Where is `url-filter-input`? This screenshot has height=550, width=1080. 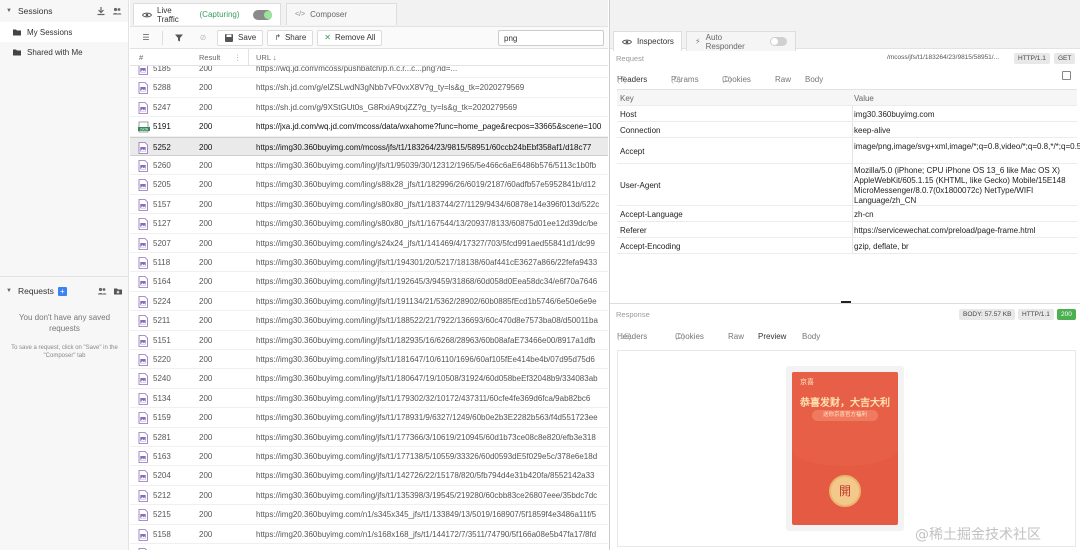 url-filter-input is located at coordinates (551, 38).